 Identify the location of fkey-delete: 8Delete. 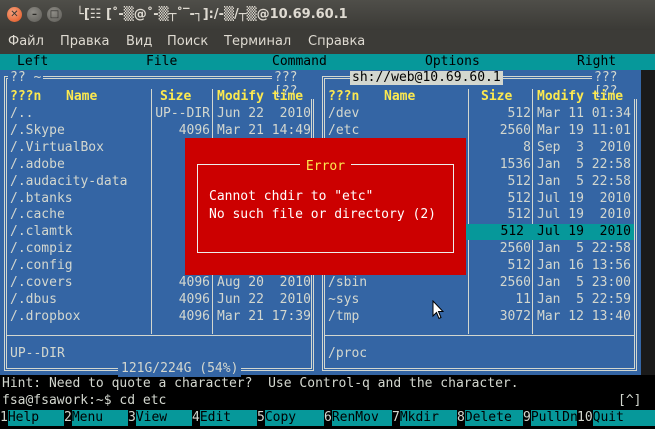
(490, 418).